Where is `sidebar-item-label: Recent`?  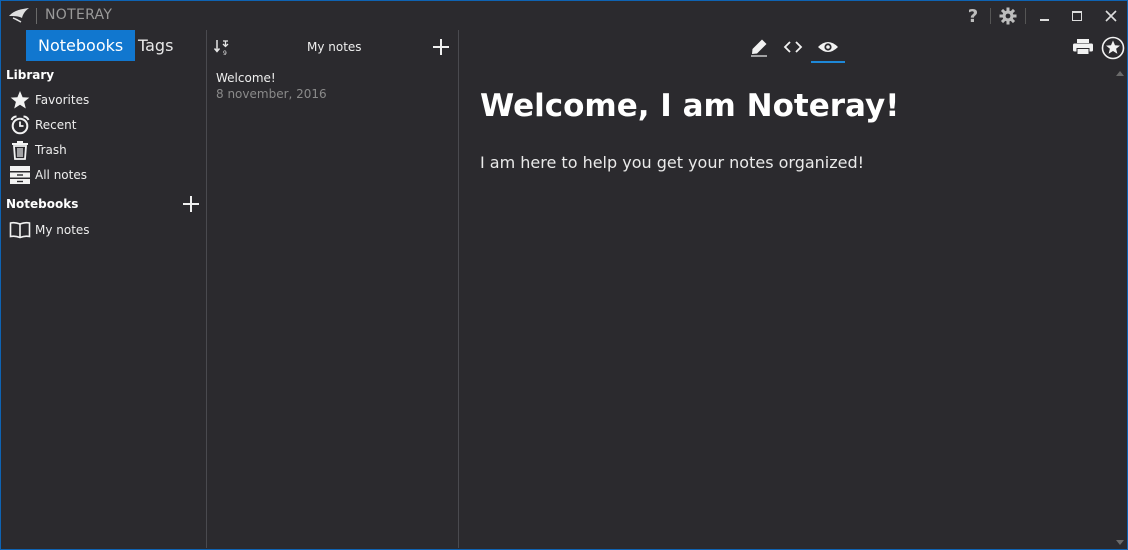 sidebar-item-label: Recent is located at coordinates (56, 125).